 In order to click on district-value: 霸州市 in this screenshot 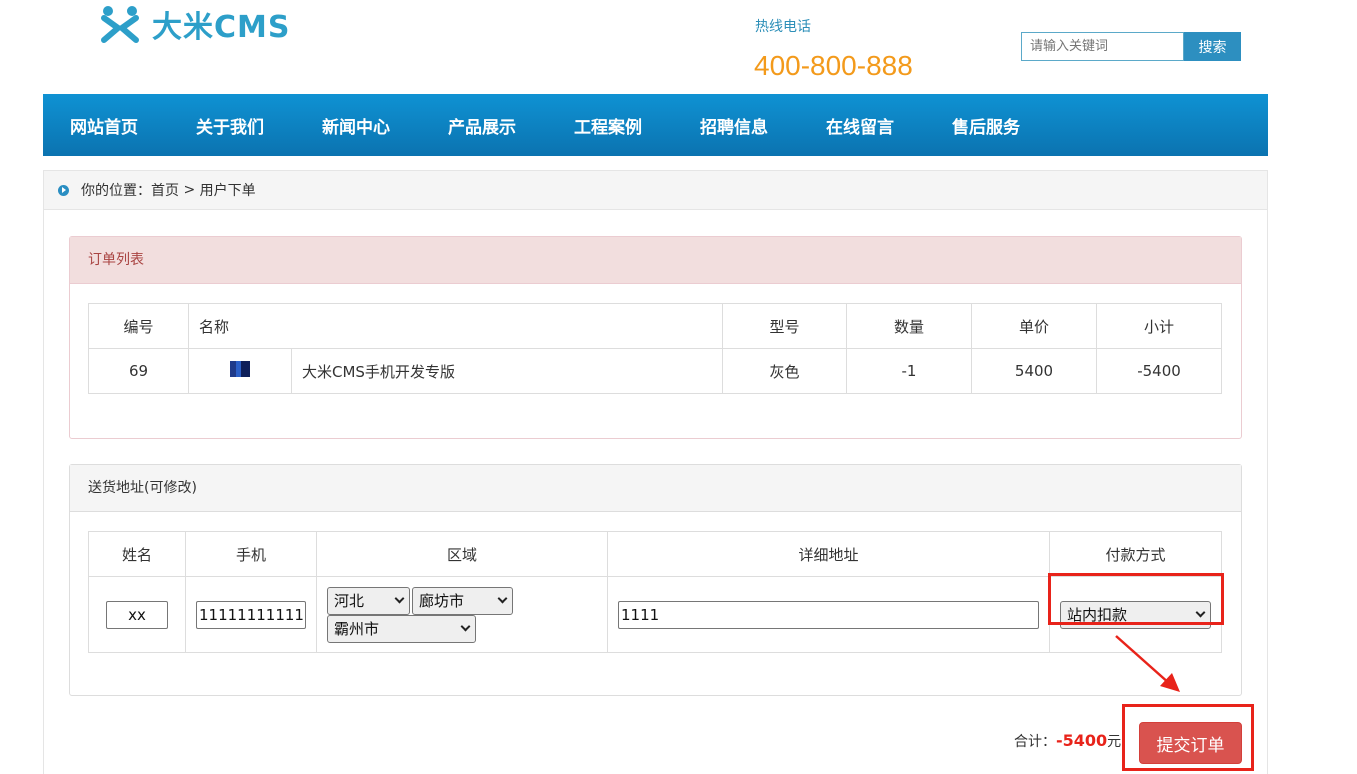, I will do `click(357, 629)`.